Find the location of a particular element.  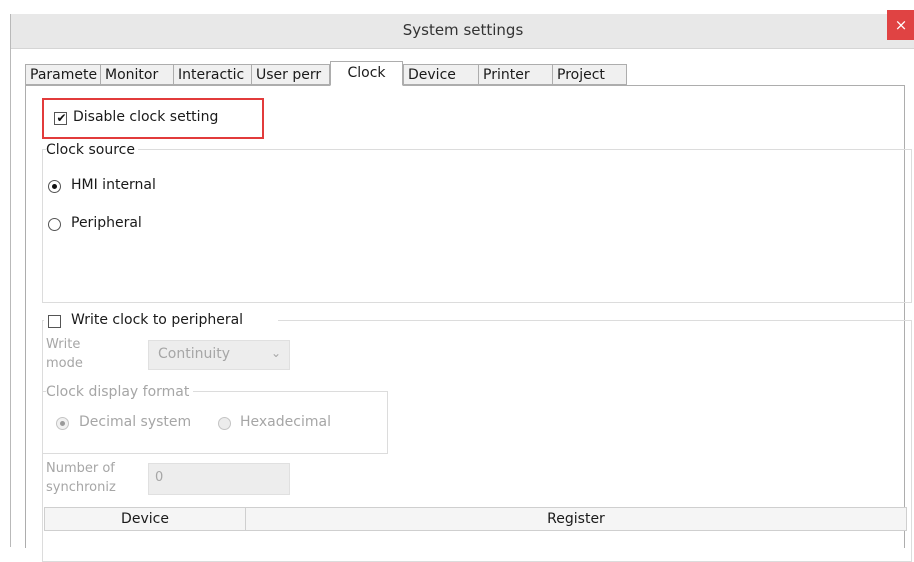

device-register-table-header: Device Register is located at coordinates (475, 519).